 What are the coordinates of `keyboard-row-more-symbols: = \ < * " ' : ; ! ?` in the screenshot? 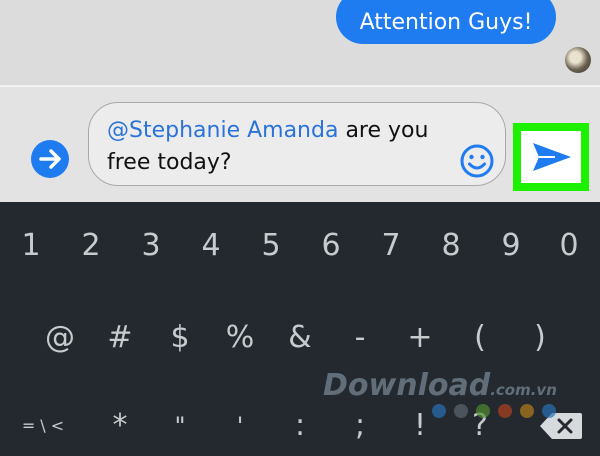 It's located at (300, 426).